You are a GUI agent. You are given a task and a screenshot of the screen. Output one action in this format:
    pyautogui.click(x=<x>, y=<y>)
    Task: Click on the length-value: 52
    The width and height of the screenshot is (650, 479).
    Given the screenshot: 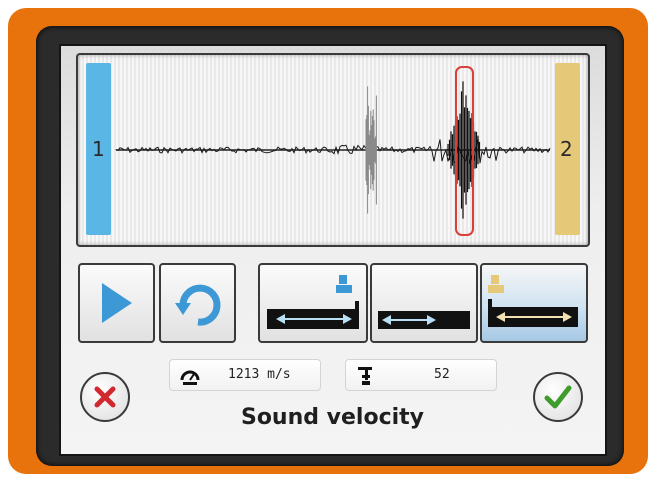 What is the action you would take?
    pyautogui.click(x=442, y=374)
    